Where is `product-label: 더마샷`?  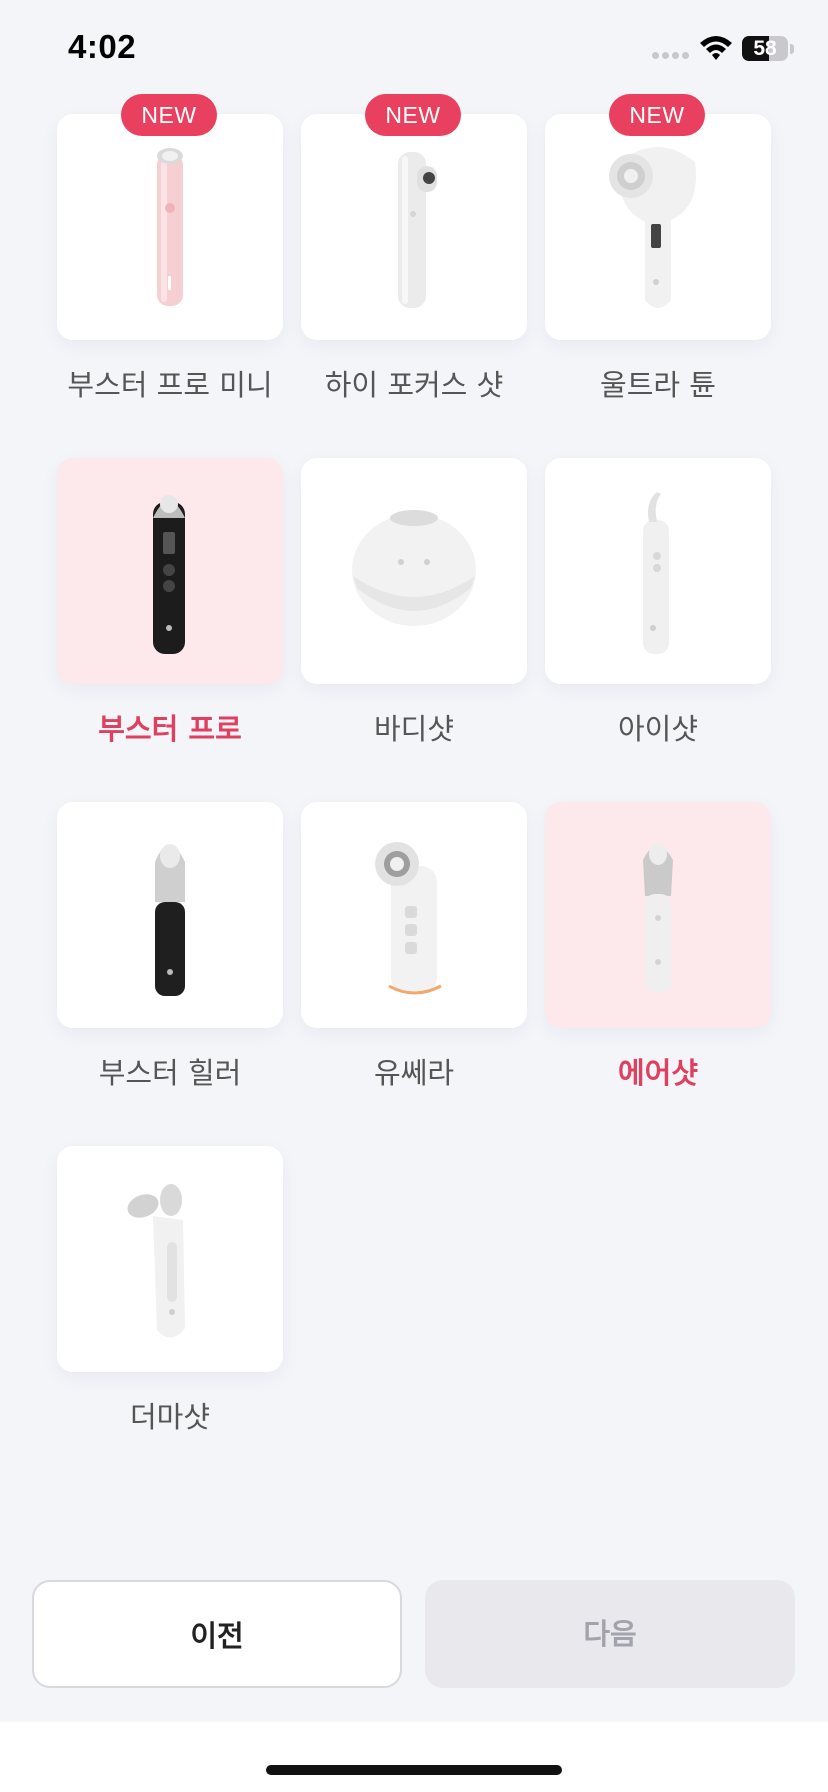
product-label: 더마샷 is located at coordinates (170, 1417).